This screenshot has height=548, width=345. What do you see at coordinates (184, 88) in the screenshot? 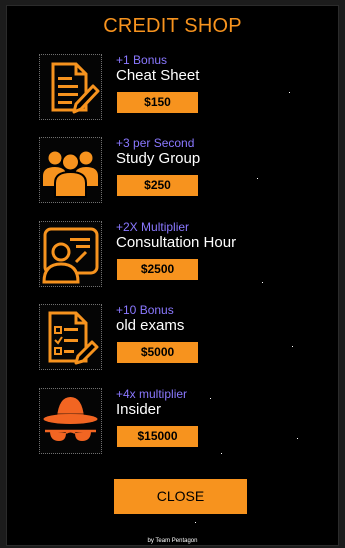
I see `shop-item-cheat-sheet: +1 Bonus Cheat Sheet $150` at bounding box center [184, 88].